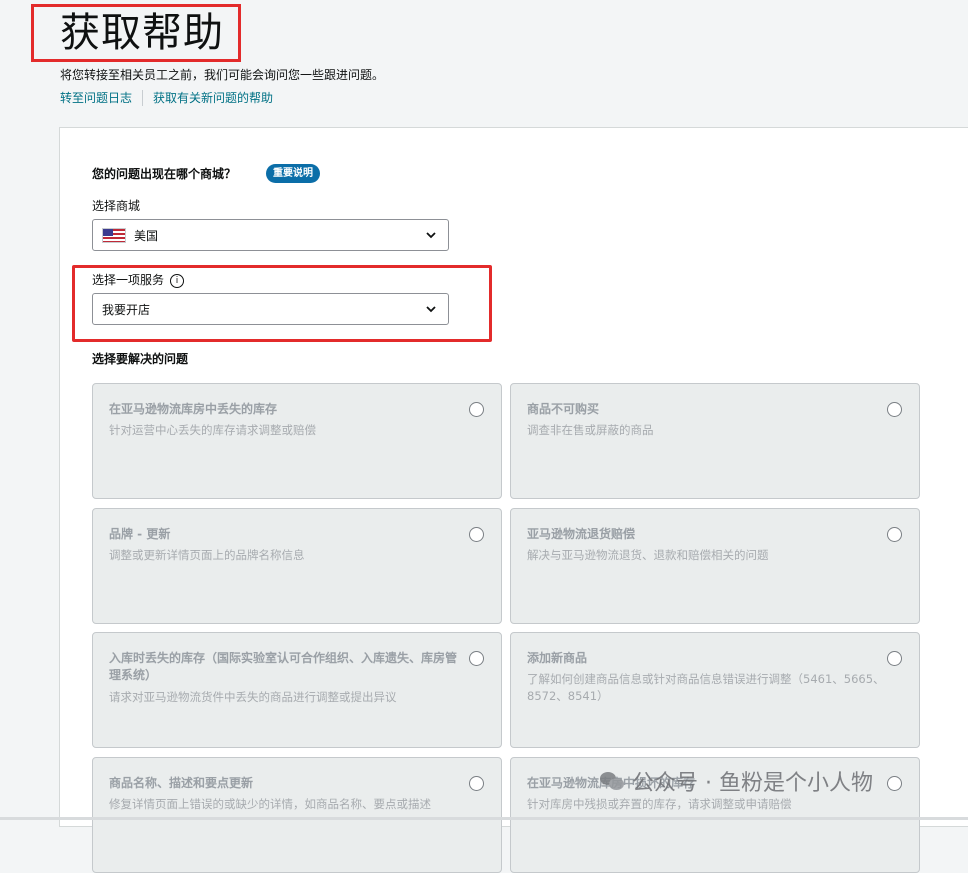  What do you see at coordinates (213, 97) in the screenshot?
I see `new-issue-help-link: 获取有关新问题的帮助` at bounding box center [213, 97].